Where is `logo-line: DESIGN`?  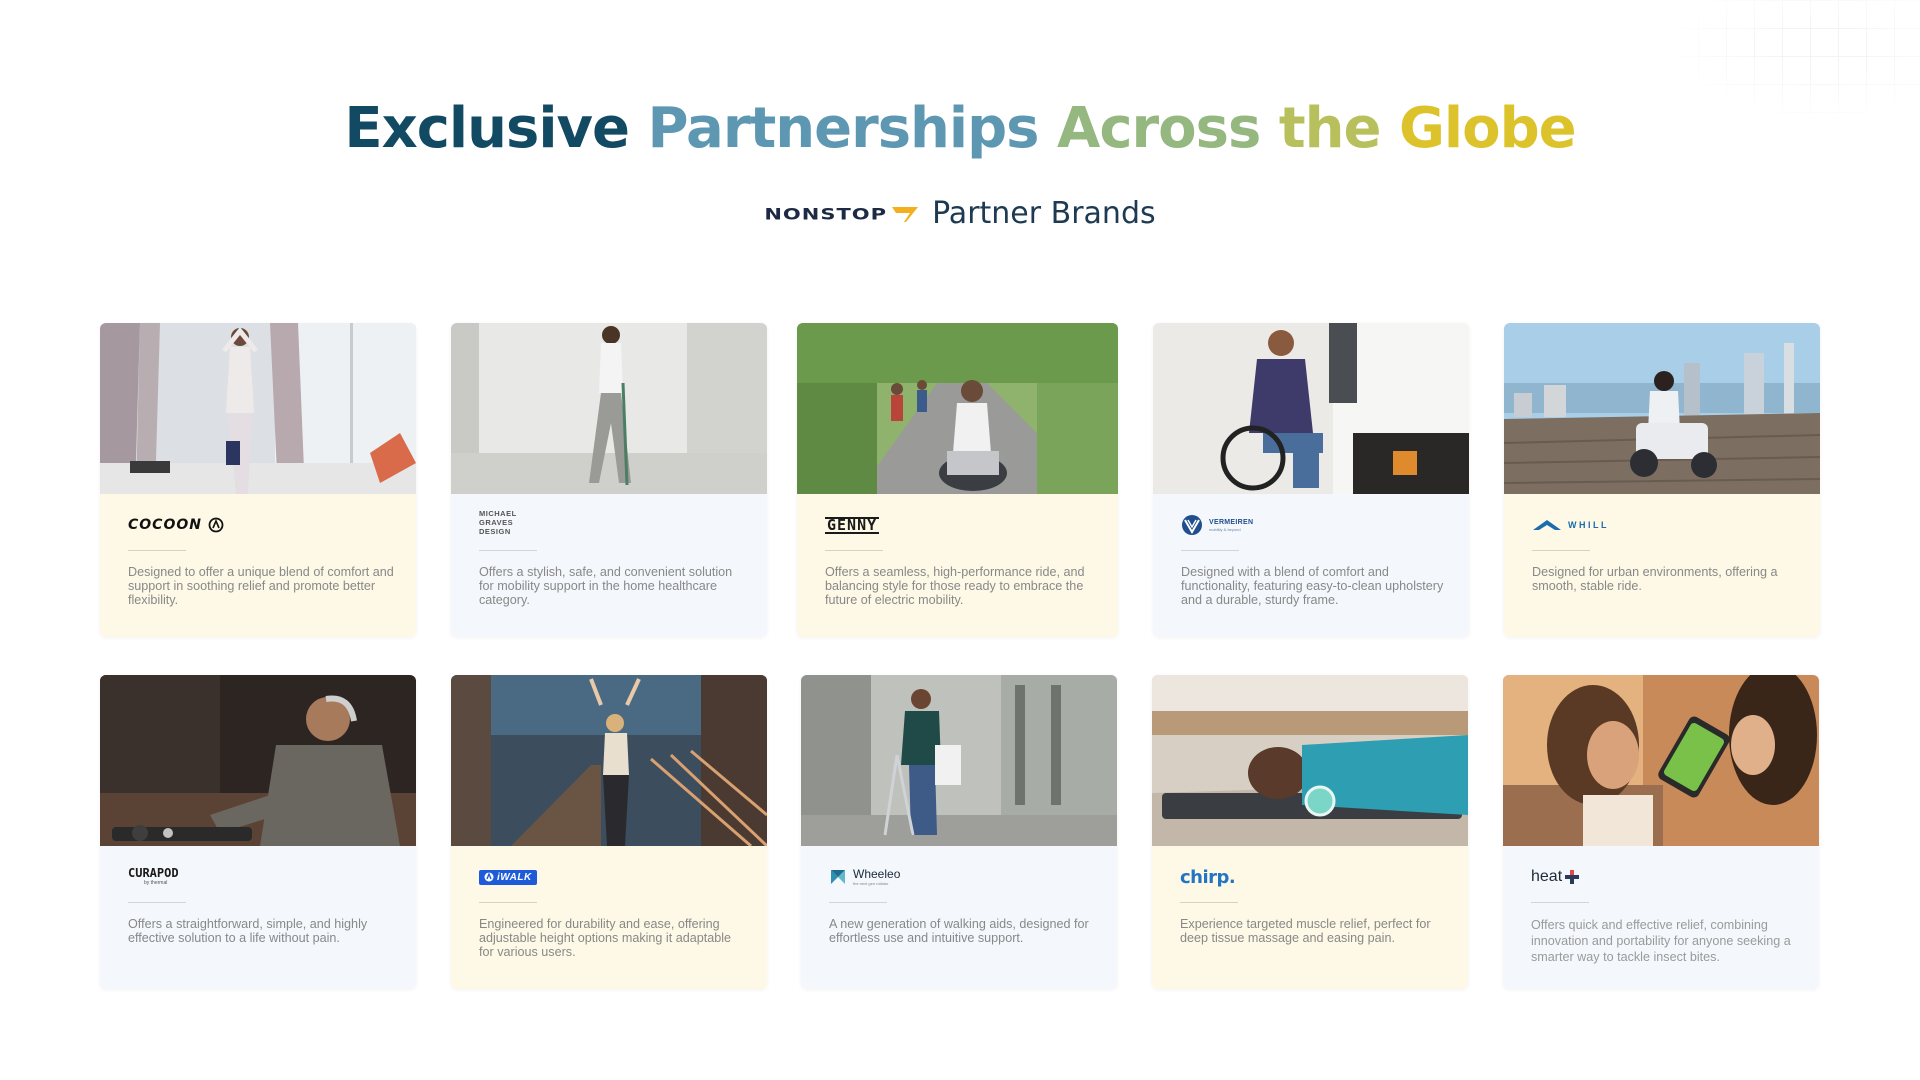
logo-line: DESIGN is located at coordinates (495, 531).